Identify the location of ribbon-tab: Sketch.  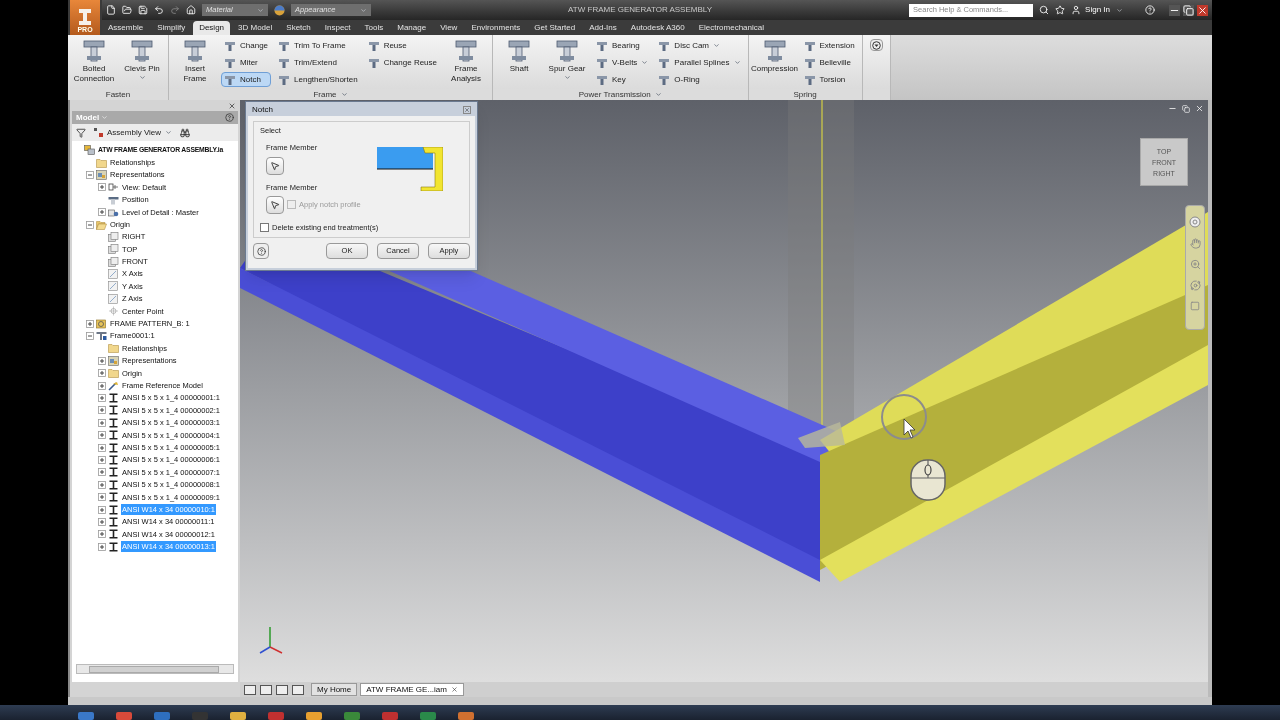
(298, 28).